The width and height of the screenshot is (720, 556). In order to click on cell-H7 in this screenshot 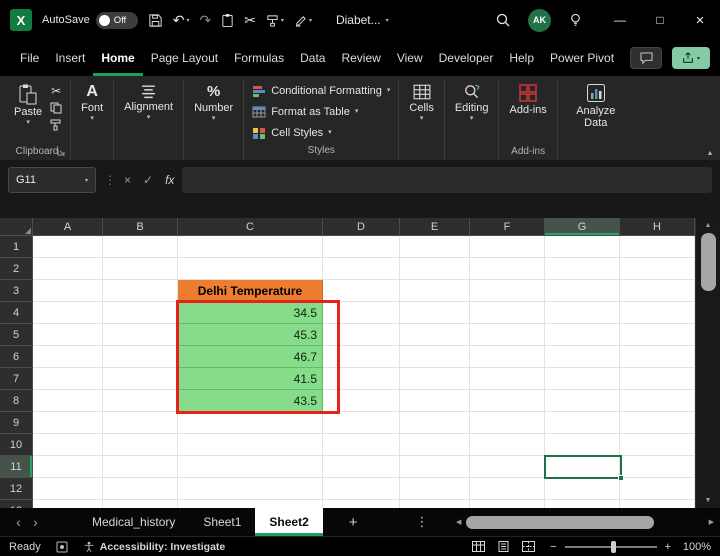, I will do `click(657, 379)`.